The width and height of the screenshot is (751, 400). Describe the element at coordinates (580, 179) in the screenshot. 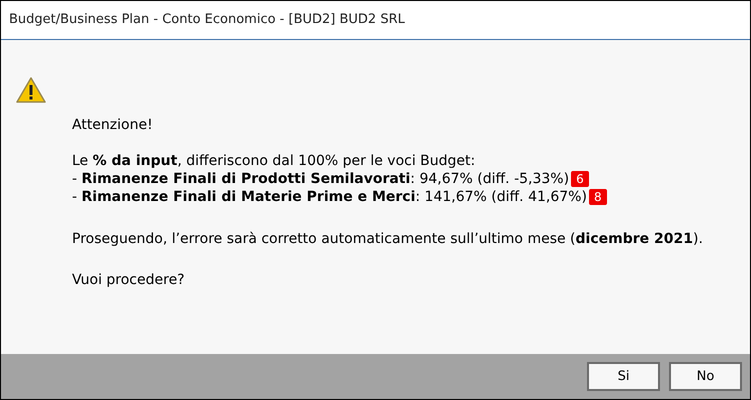

I see `count-badge: 6` at that location.